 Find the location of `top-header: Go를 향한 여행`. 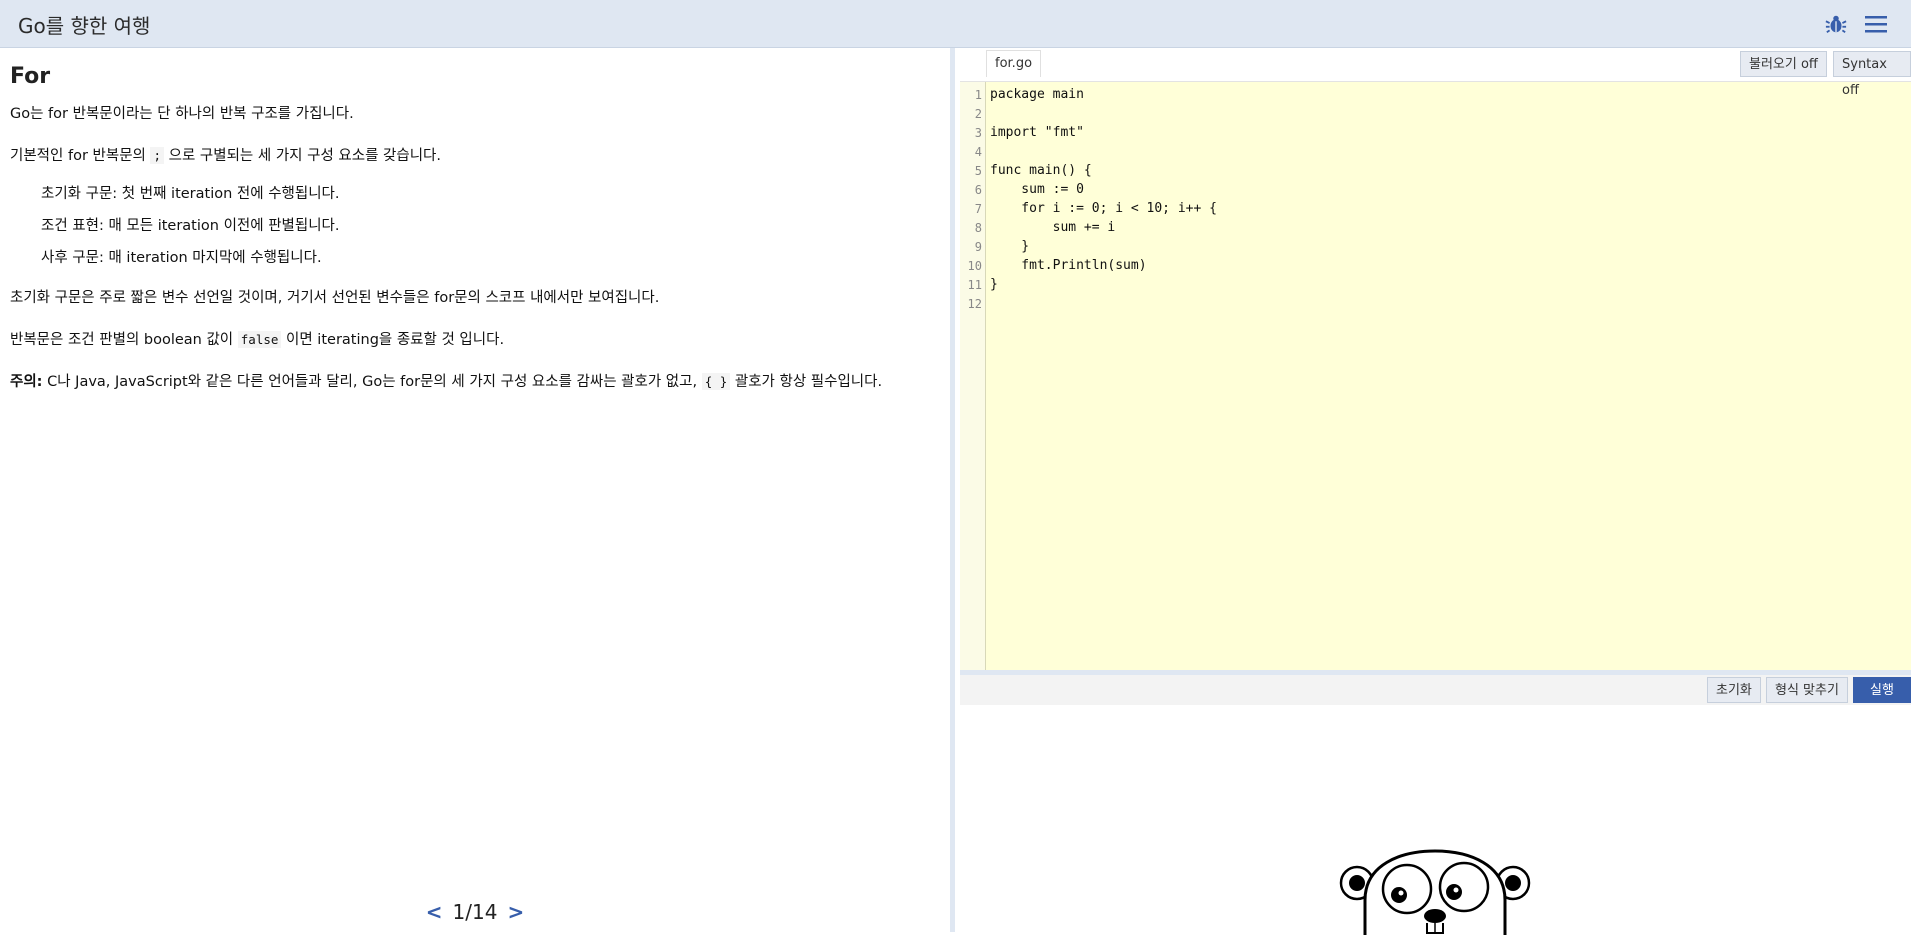

top-header: Go를 향한 여행 is located at coordinates (955, 24).